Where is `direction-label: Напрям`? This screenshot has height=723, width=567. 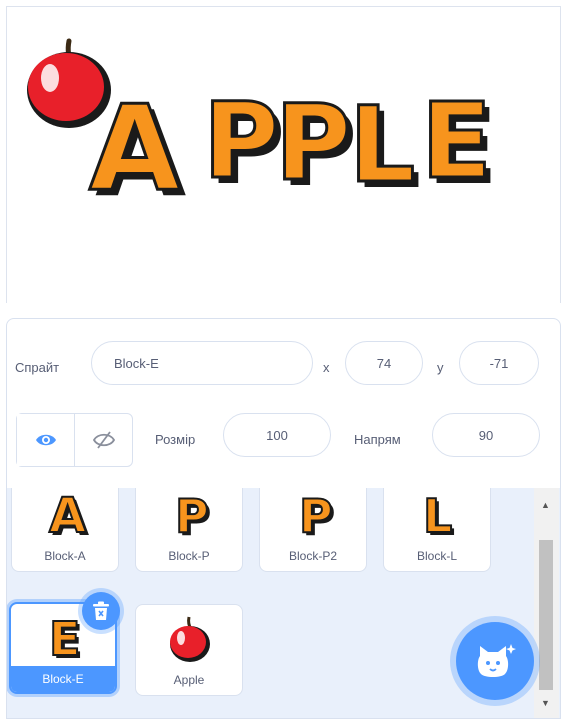
direction-label: Напрям is located at coordinates (377, 439).